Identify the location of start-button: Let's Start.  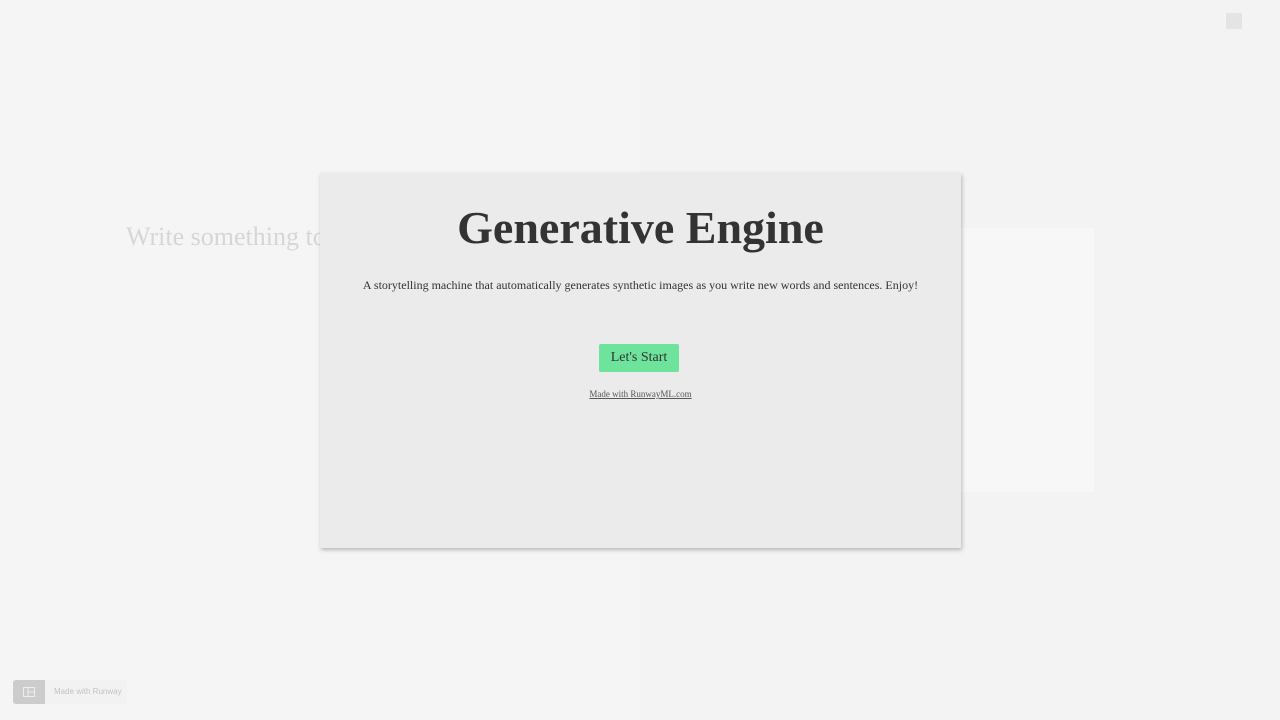
(639, 358).